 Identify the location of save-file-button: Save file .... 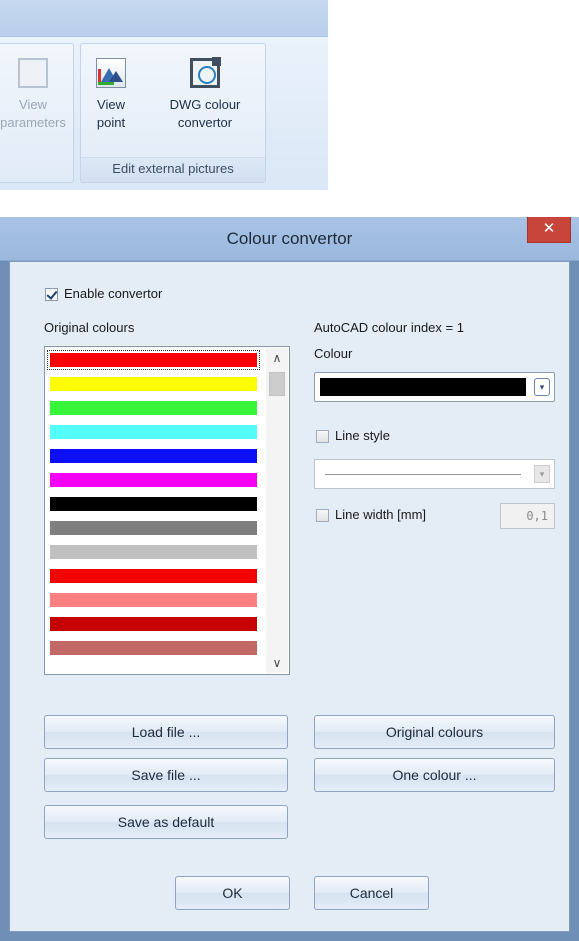
(166, 775).